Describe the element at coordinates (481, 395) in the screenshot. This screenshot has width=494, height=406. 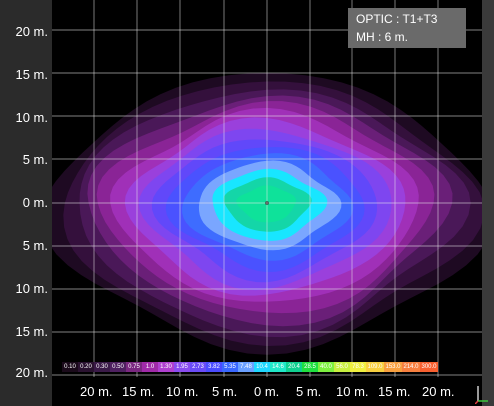
I see `axes-gizmo-icon` at that location.